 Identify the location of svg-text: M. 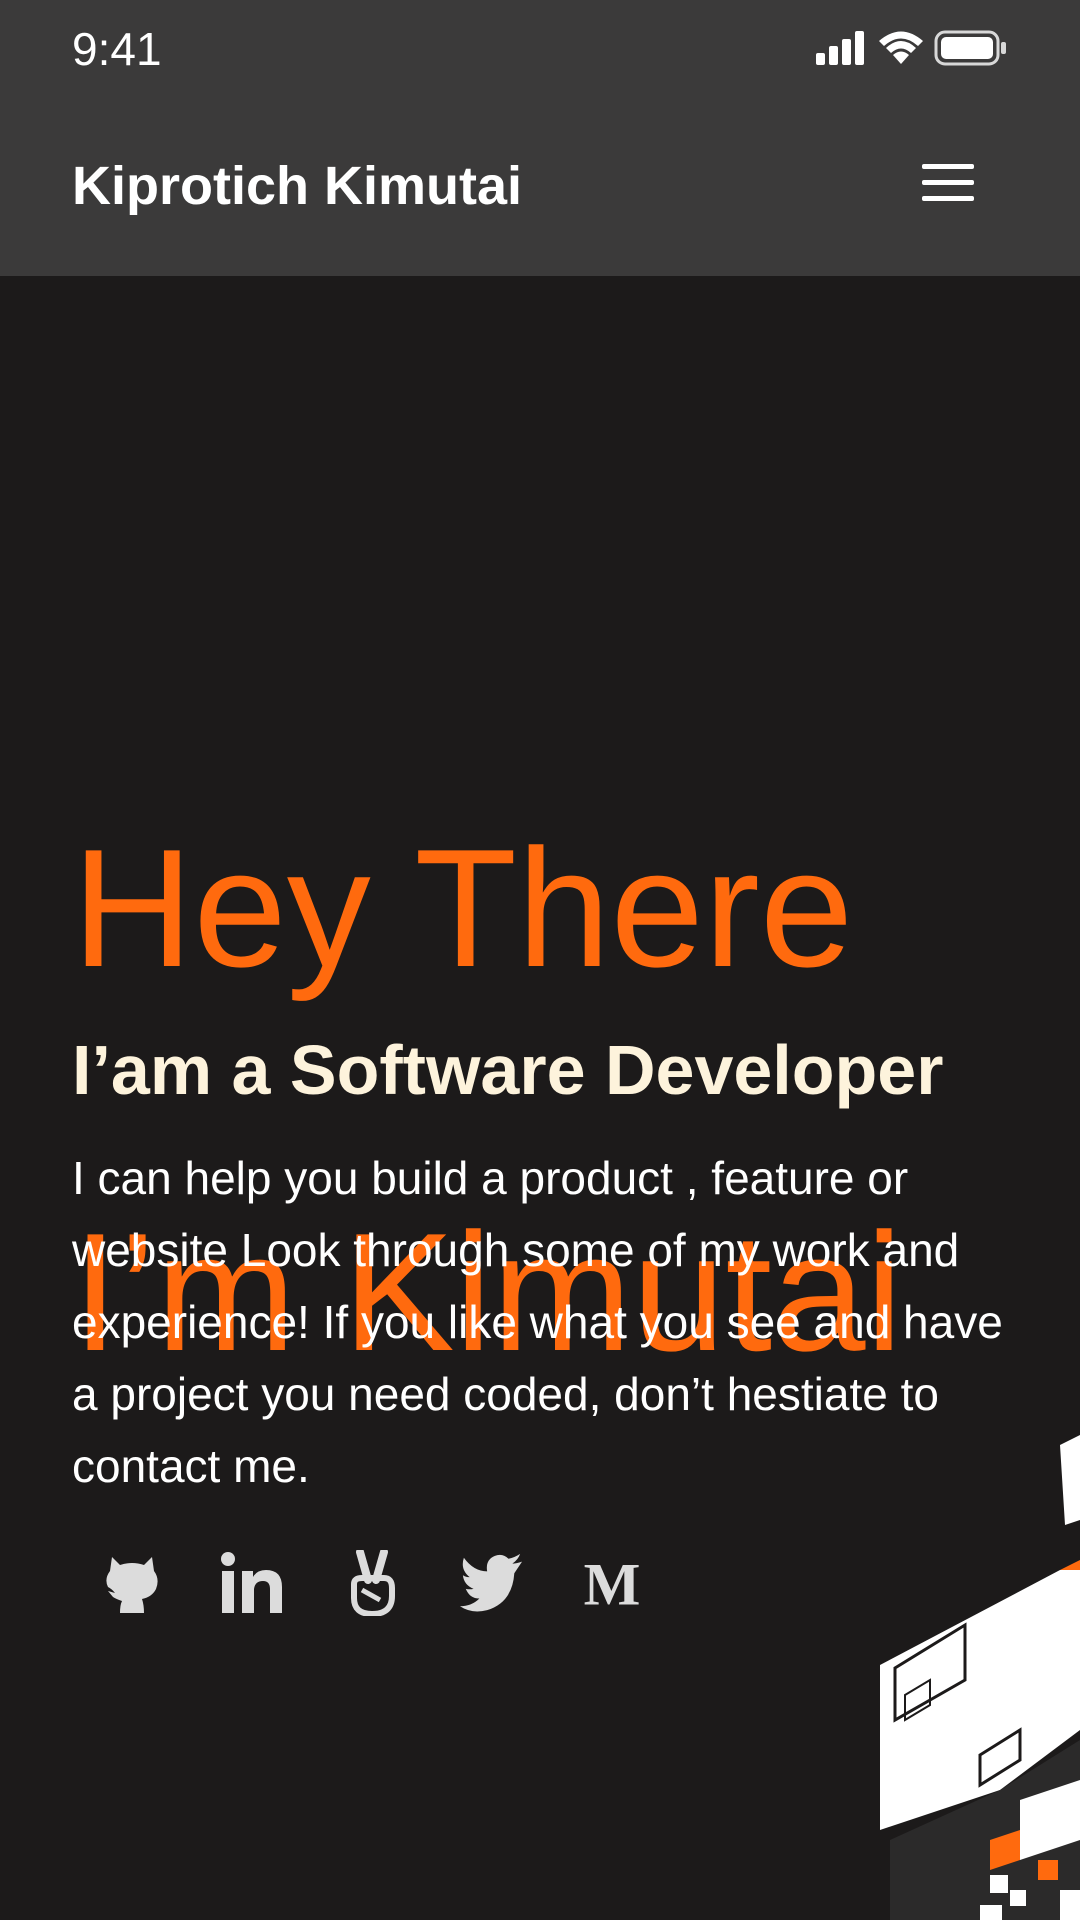
(612, 1583).